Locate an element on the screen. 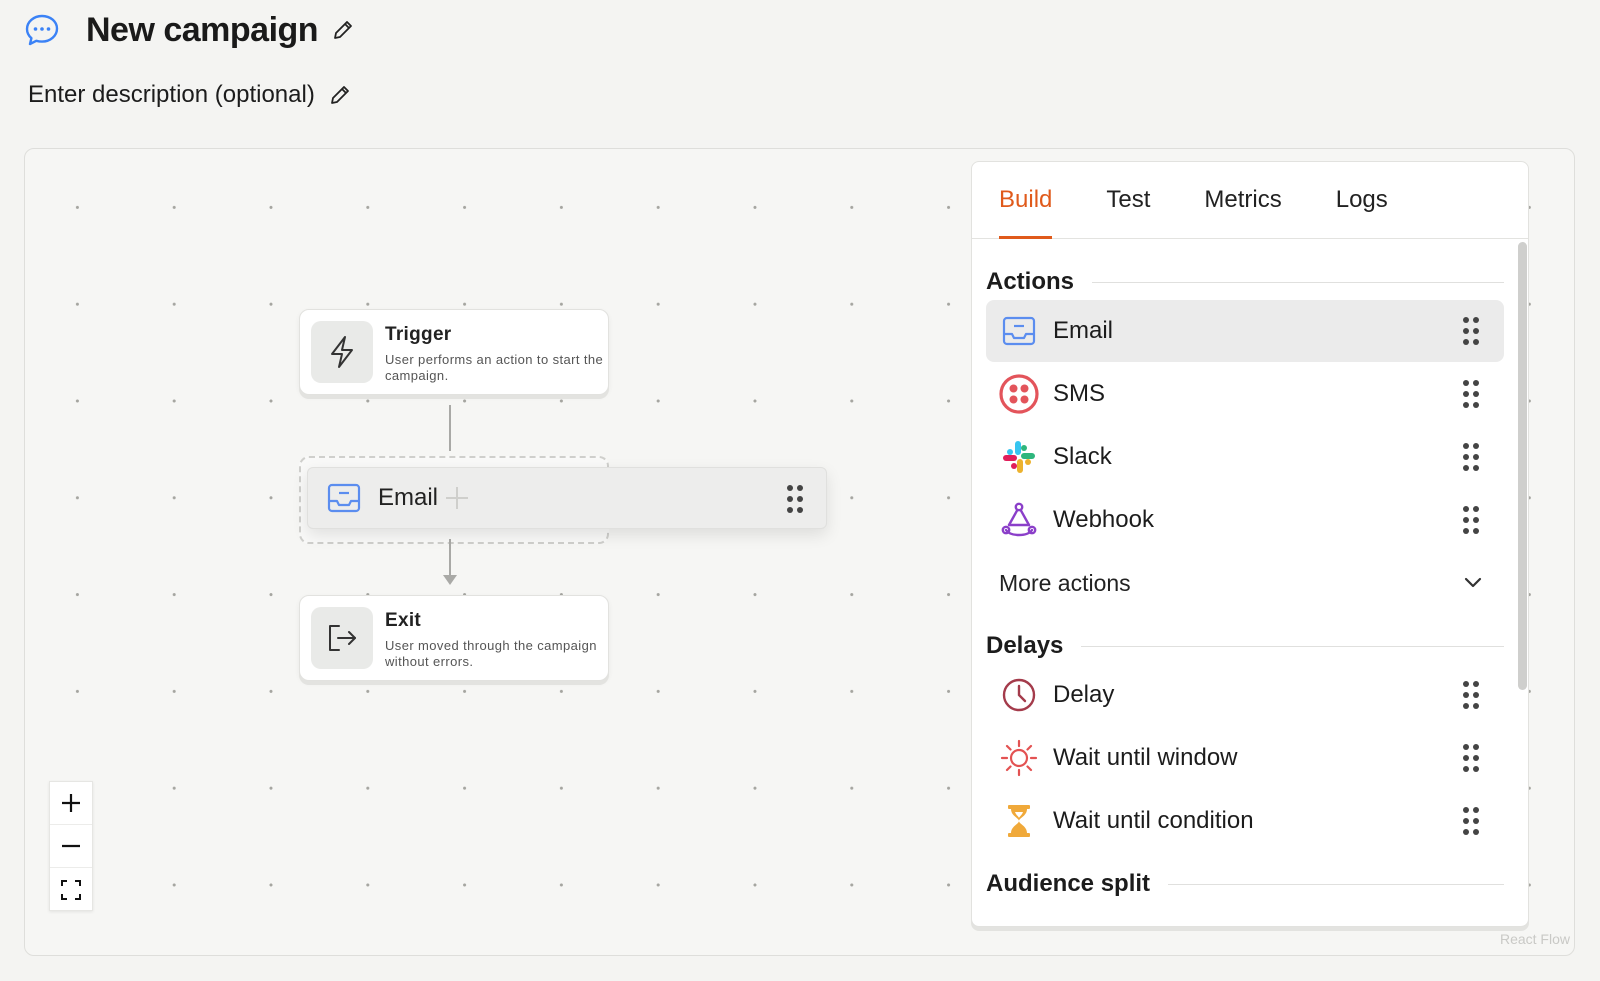 The height and width of the screenshot is (981, 1600). exit-node-title: Exit is located at coordinates (403, 620).